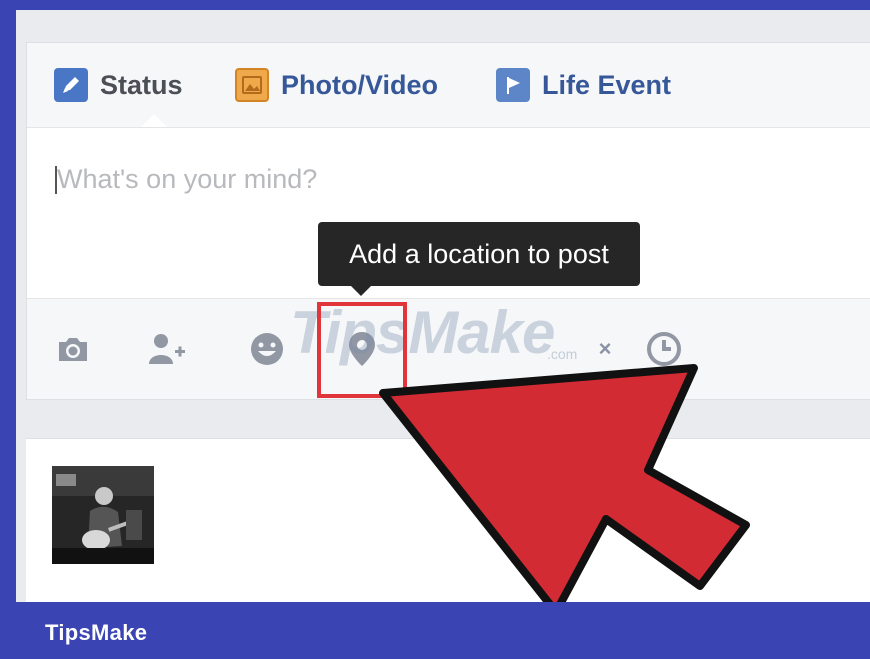  I want to click on location-highlight-box, so click(362, 350).